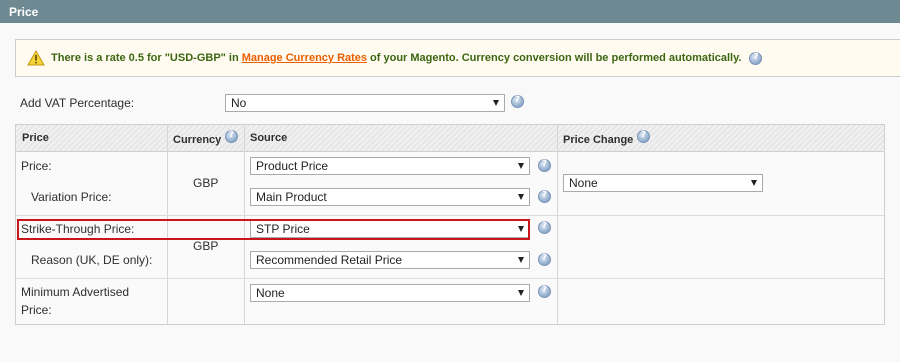 The image size is (900, 362). What do you see at coordinates (145, 58) in the screenshot?
I see `notice-text-before: There is a rate 0.5 for "USD-GBP" in` at bounding box center [145, 58].